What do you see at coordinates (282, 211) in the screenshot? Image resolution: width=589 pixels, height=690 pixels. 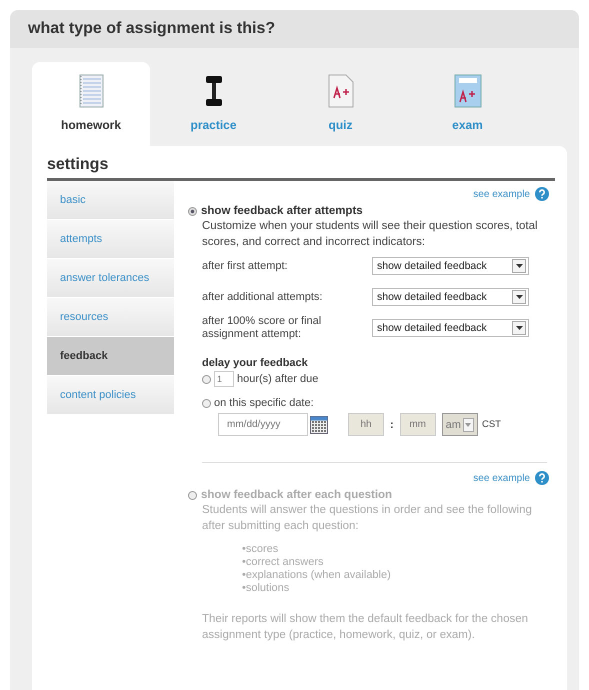 I see `option-label: show feedback after attempts` at bounding box center [282, 211].